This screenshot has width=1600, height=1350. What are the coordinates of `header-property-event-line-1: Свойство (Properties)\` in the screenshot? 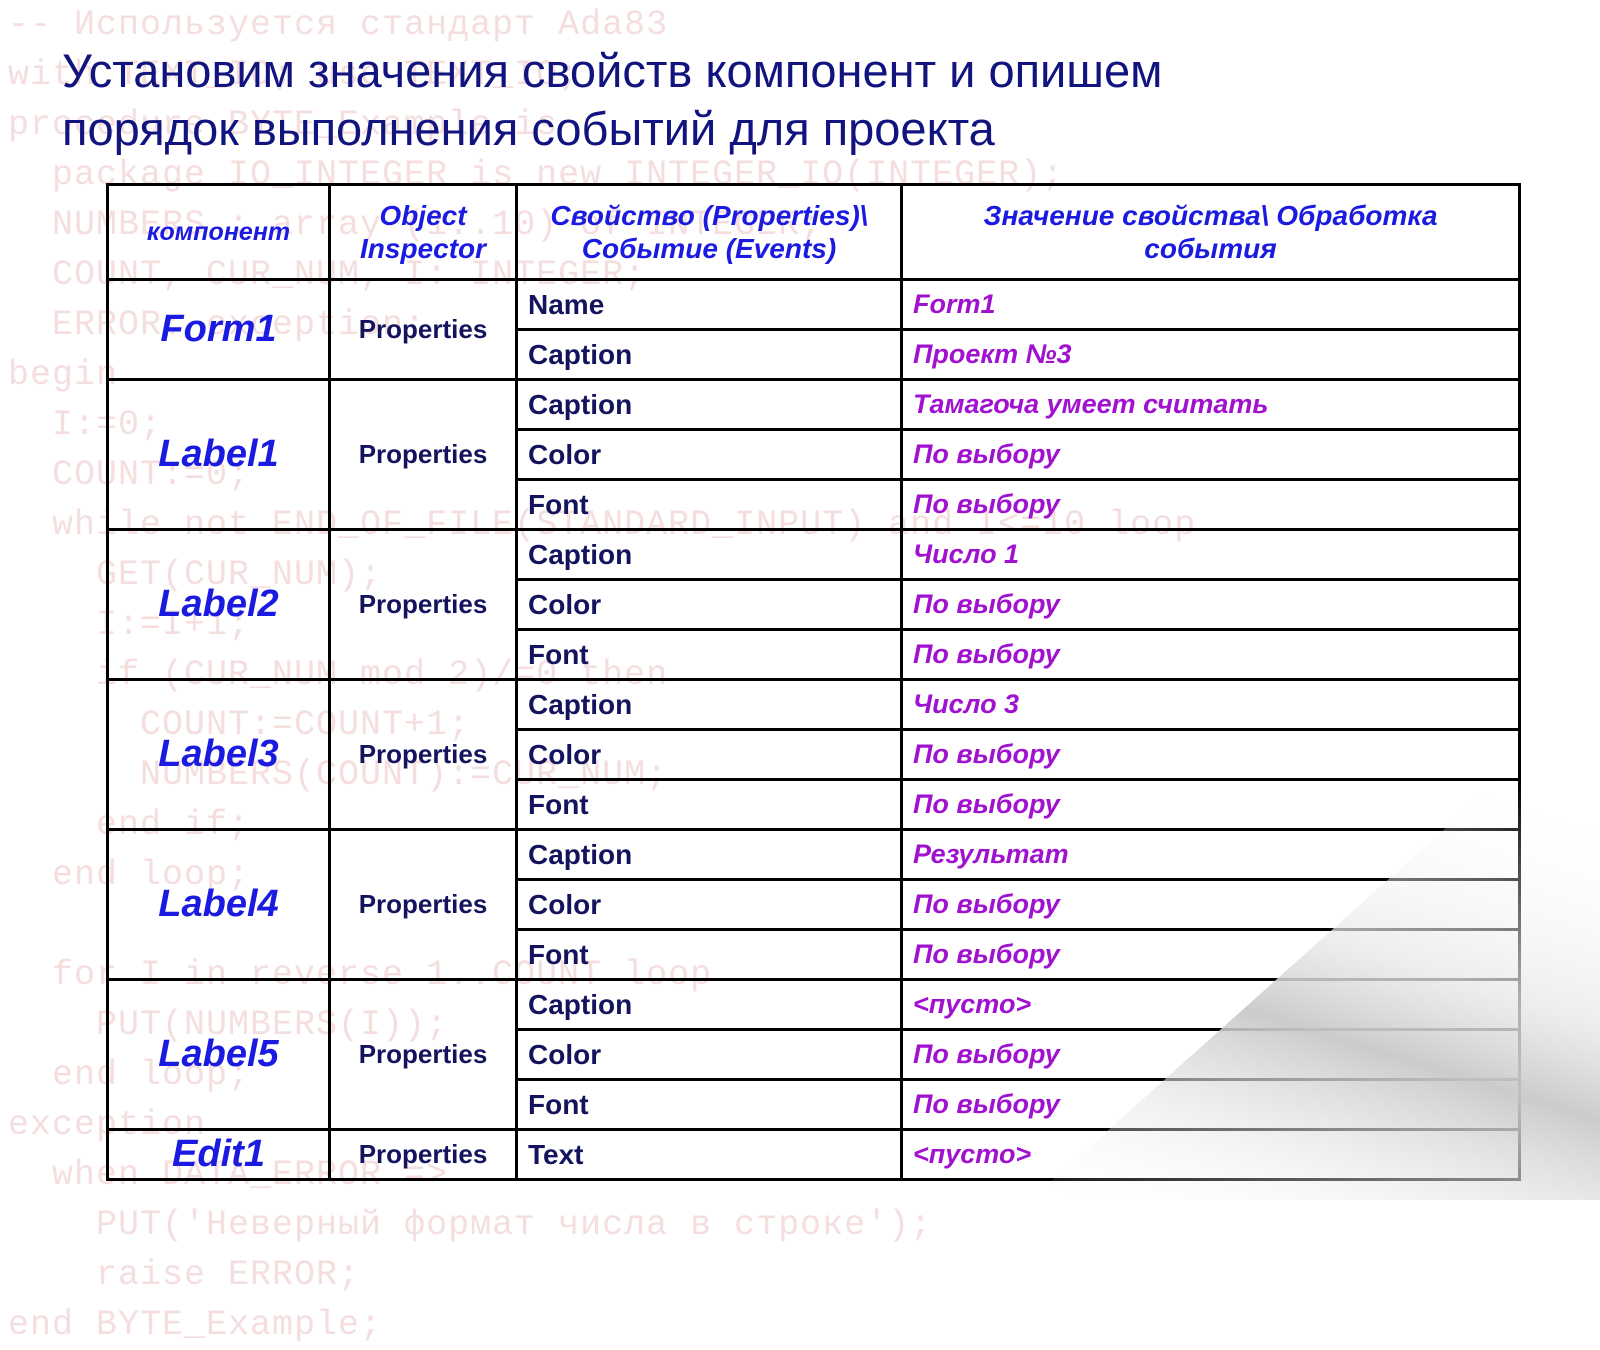 It's located at (709, 215).